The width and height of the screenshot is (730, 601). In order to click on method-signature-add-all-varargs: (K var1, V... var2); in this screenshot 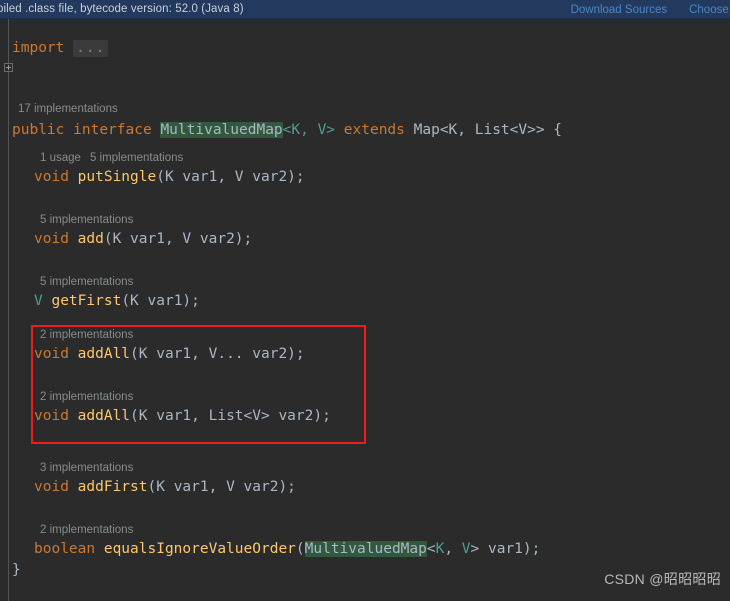, I will do `click(217, 354)`.